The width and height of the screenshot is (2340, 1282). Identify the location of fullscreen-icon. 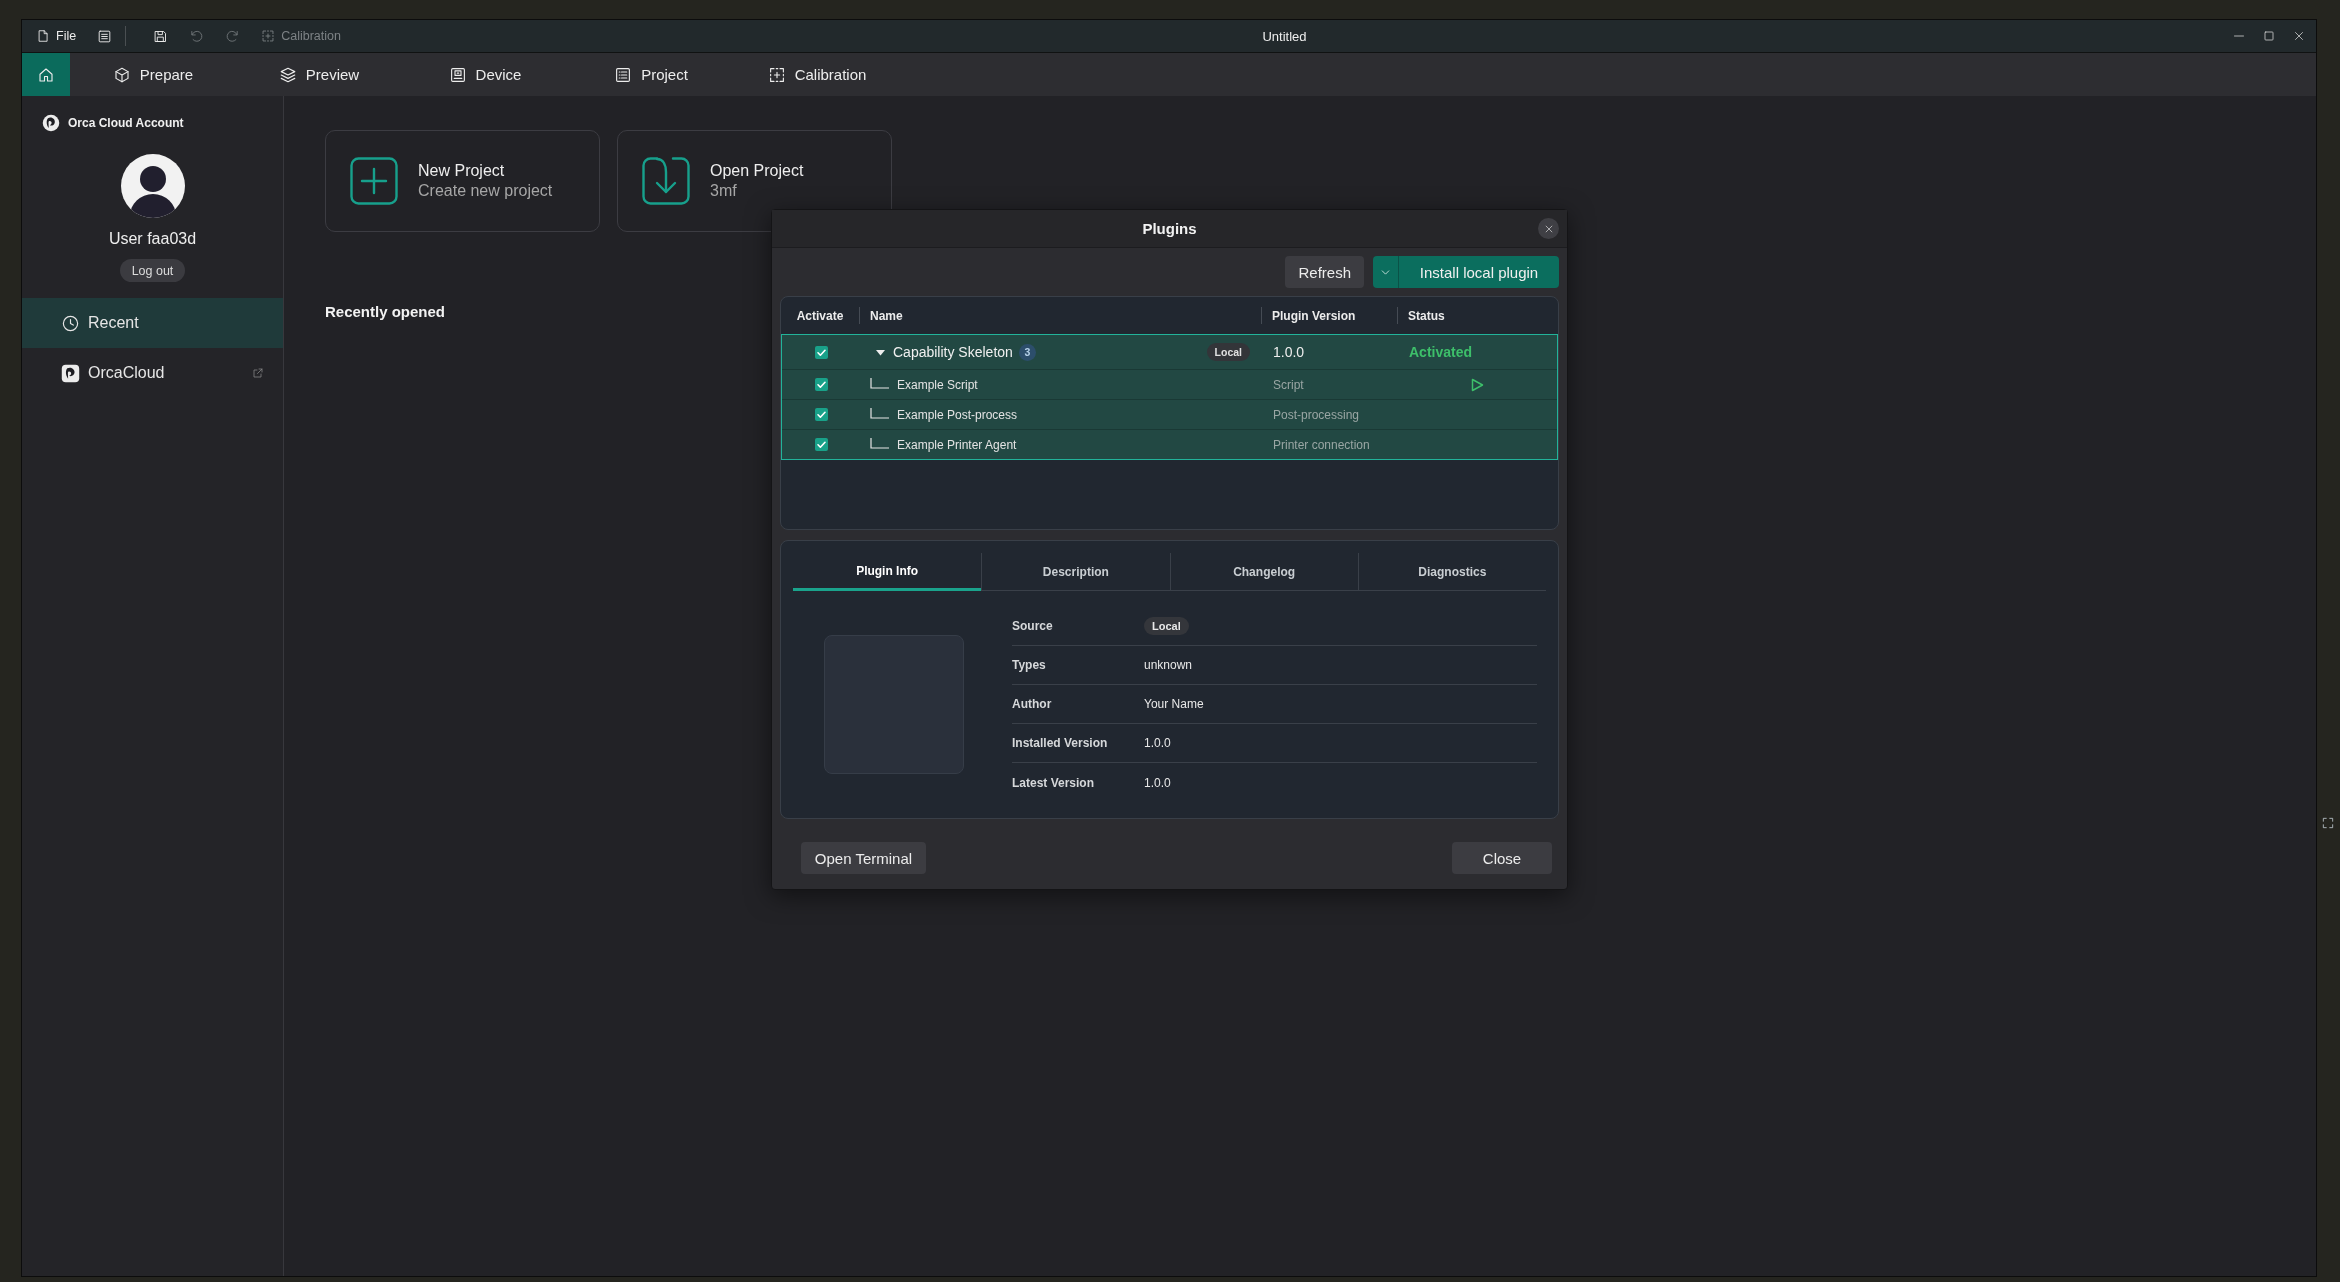
(2328, 823).